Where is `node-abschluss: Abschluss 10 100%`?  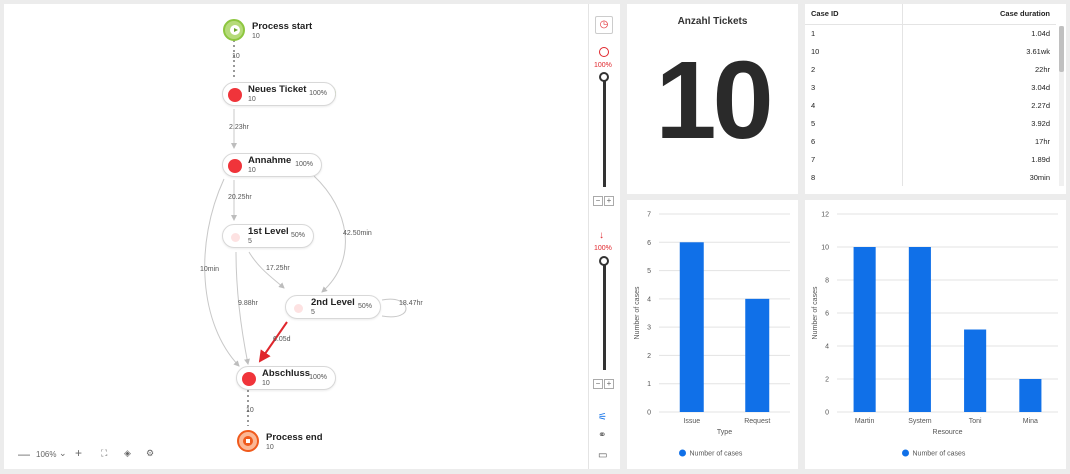 node-abschluss: Abschluss 10 100% is located at coordinates (286, 378).